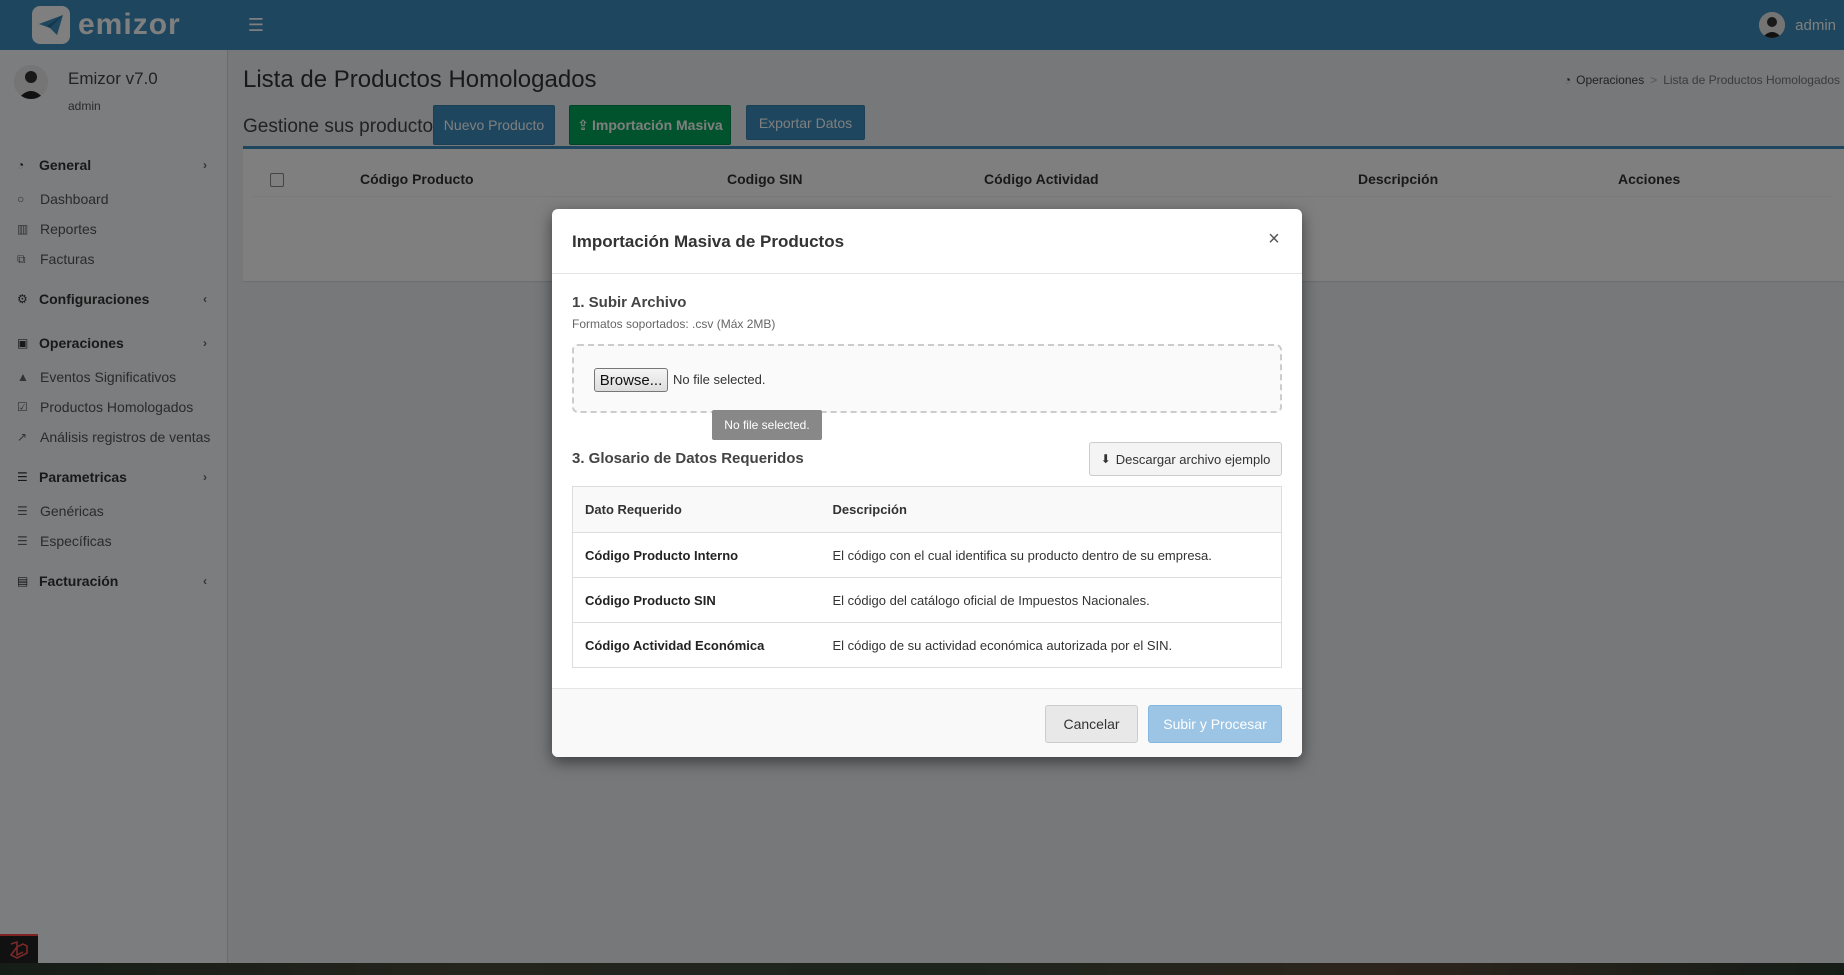 Image resolution: width=1844 pixels, height=975 pixels. What do you see at coordinates (629, 302) in the screenshot?
I see `step-upload-title: 1. Subir Archivo` at bounding box center [629, 302].